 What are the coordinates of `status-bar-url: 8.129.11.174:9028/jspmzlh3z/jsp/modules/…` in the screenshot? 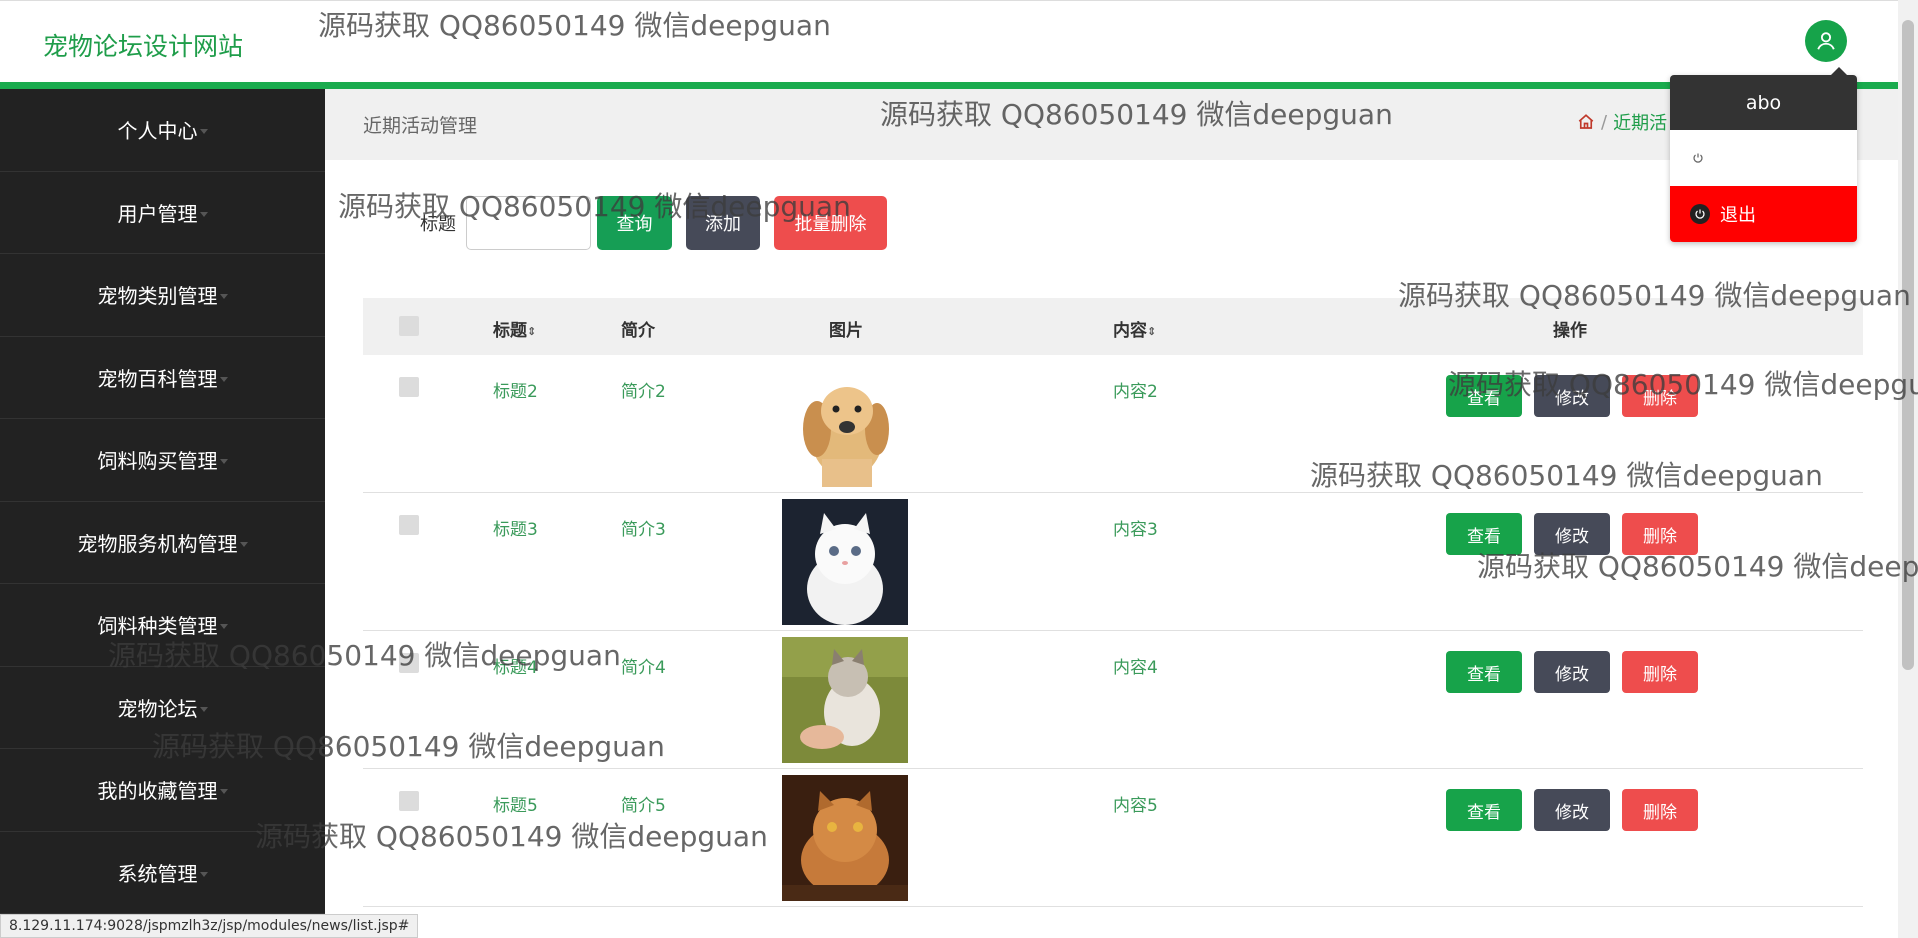 It's located at (209, 926).